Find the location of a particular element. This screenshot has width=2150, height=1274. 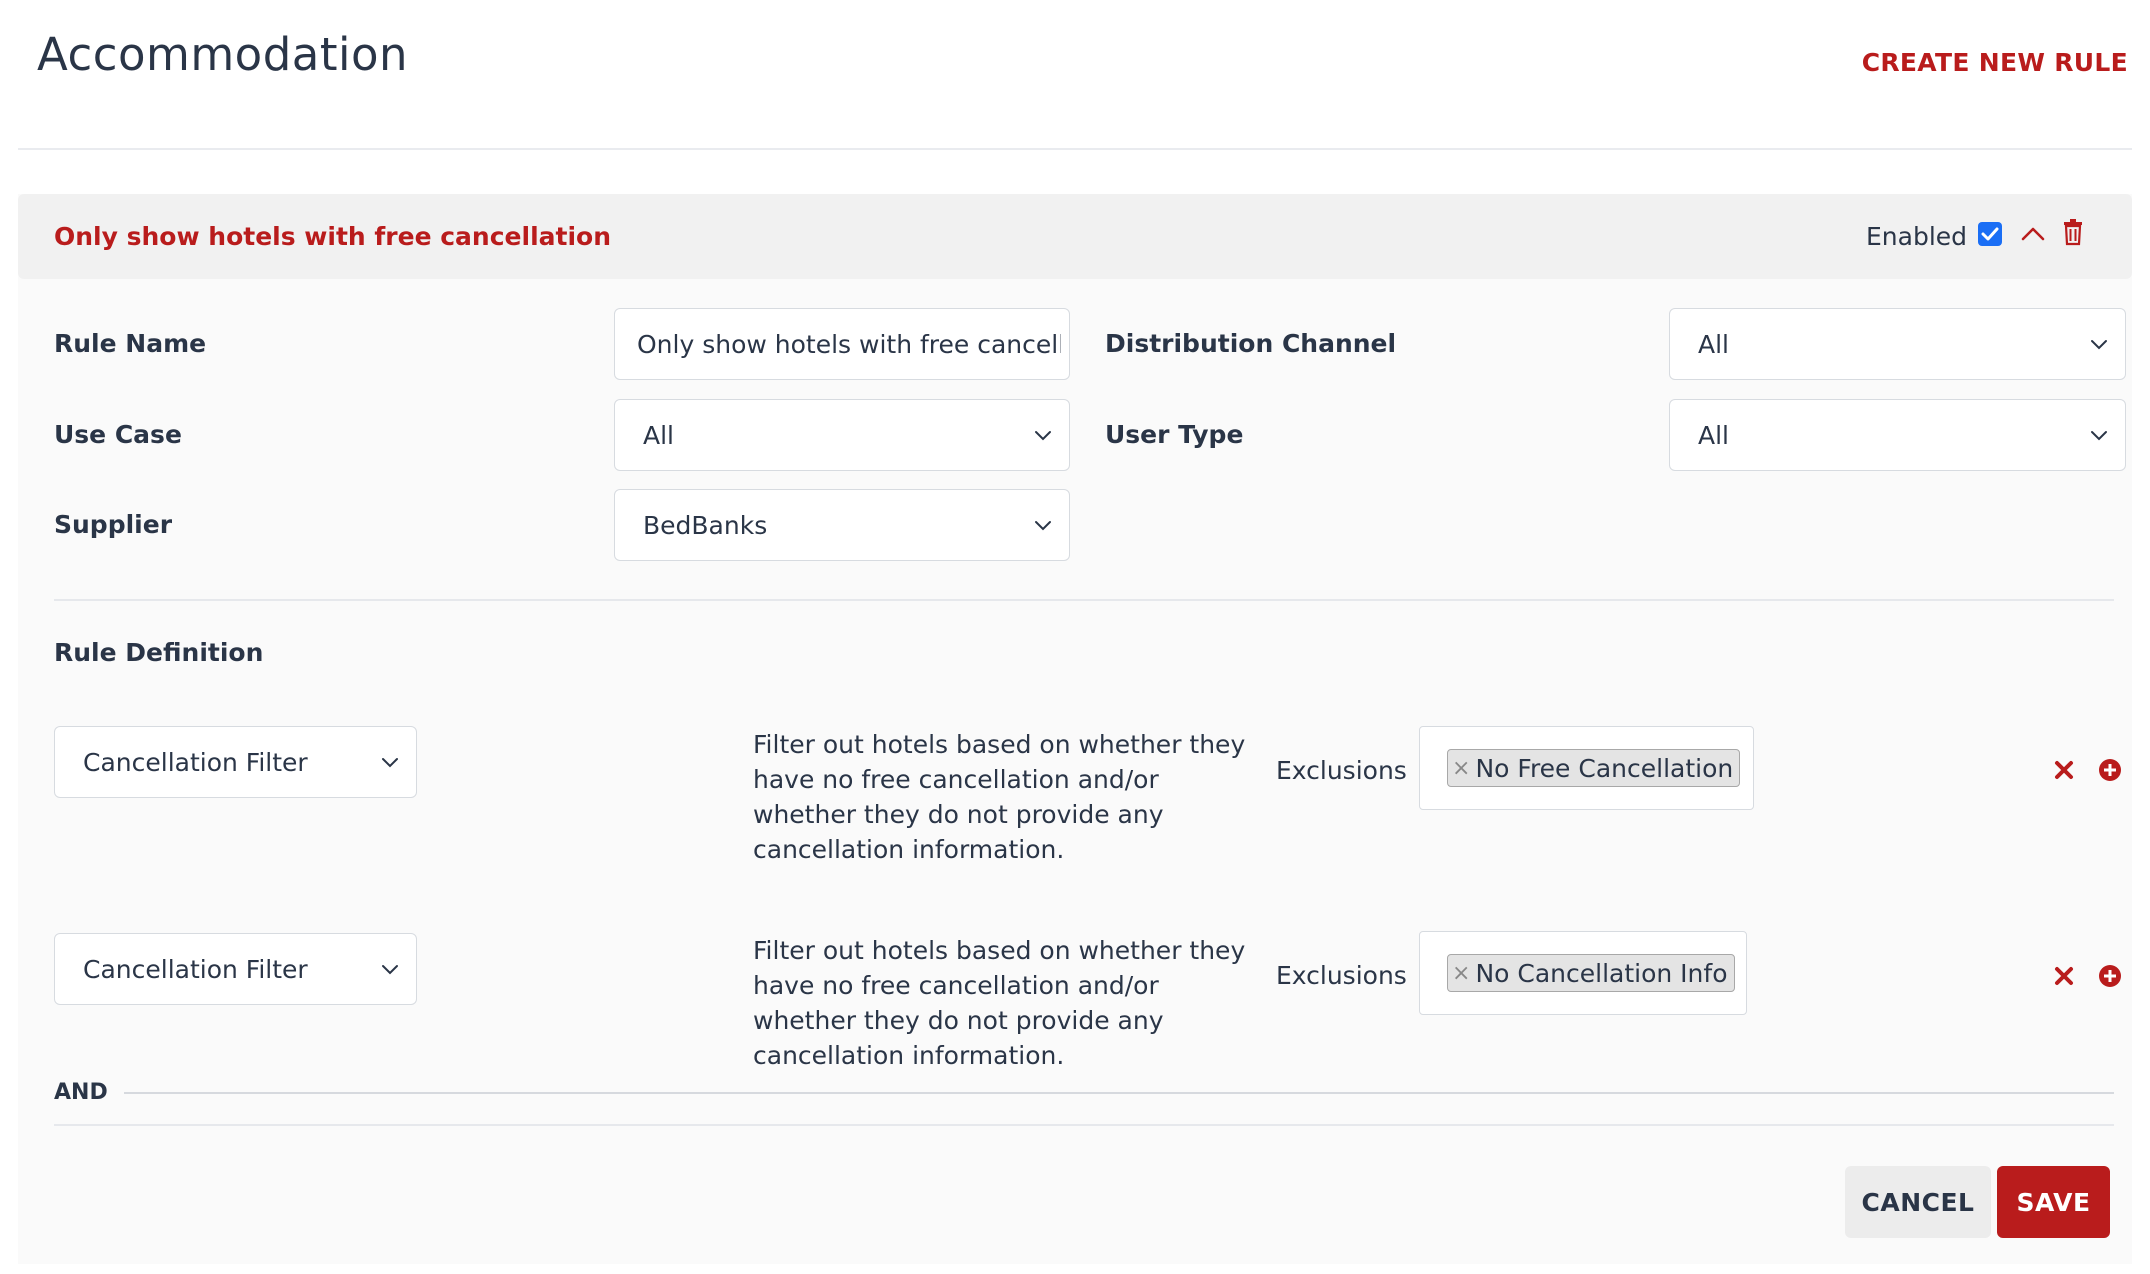

chevron-up-icon is located at coordinates (2033, 234).